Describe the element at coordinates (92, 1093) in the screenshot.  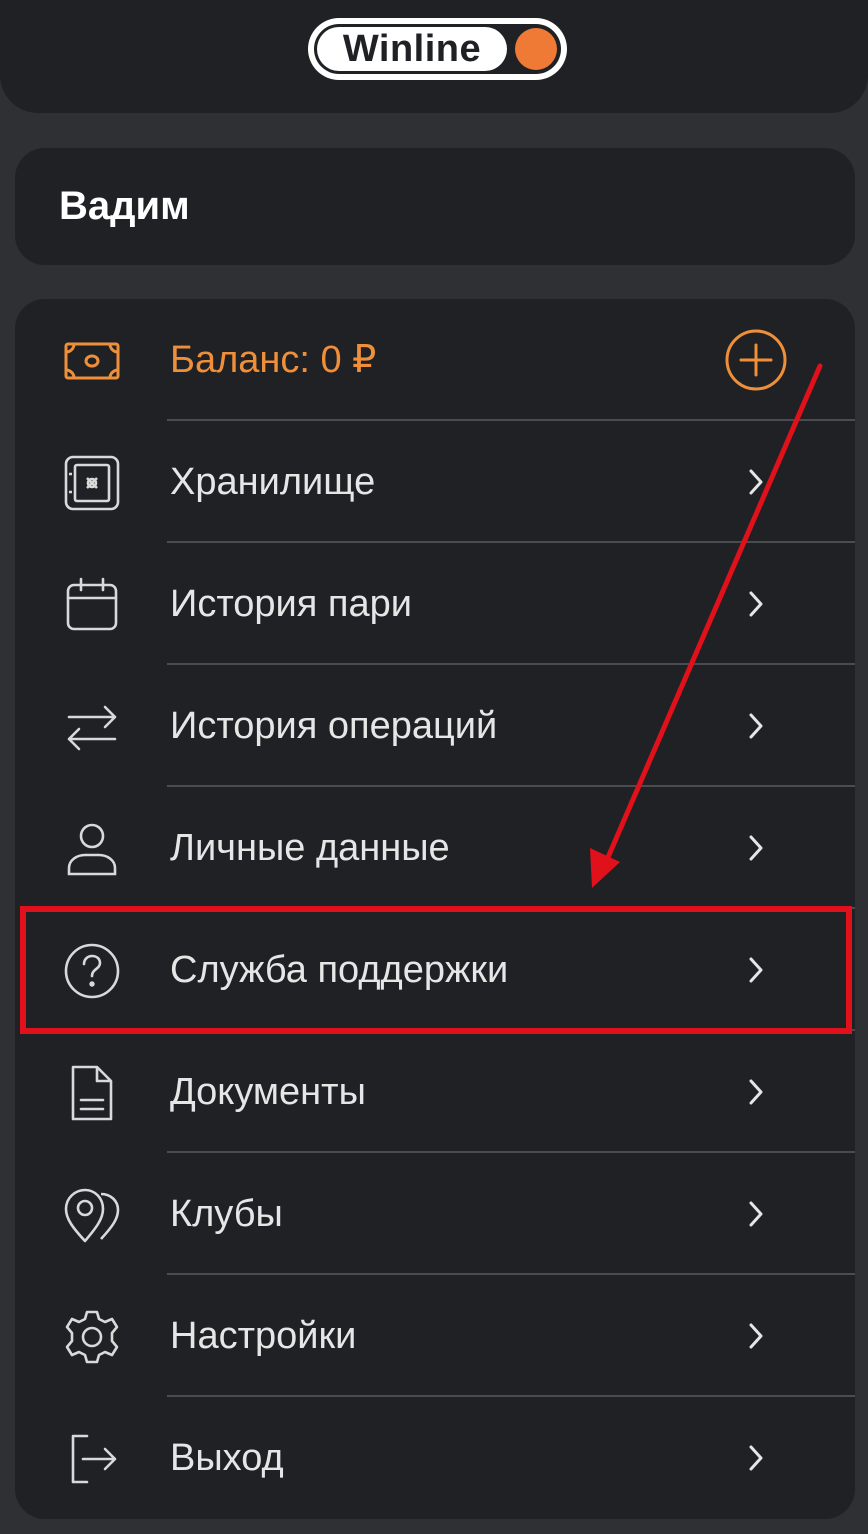
I see `document-icon` at that location.